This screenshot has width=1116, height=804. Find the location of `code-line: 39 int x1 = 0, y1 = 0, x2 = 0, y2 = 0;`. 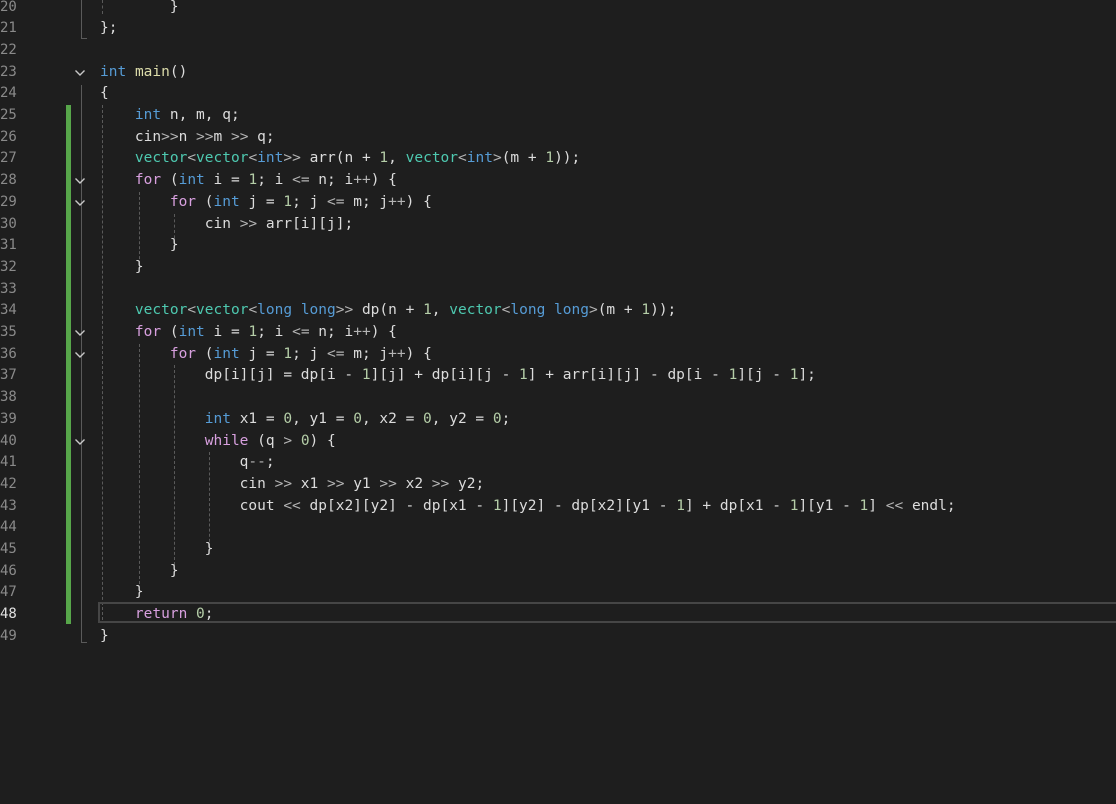

code-line: 39 int x1 = 0, y1 = 0, x2 = 0, y2 = 0; is located at coordinates (558, 420).